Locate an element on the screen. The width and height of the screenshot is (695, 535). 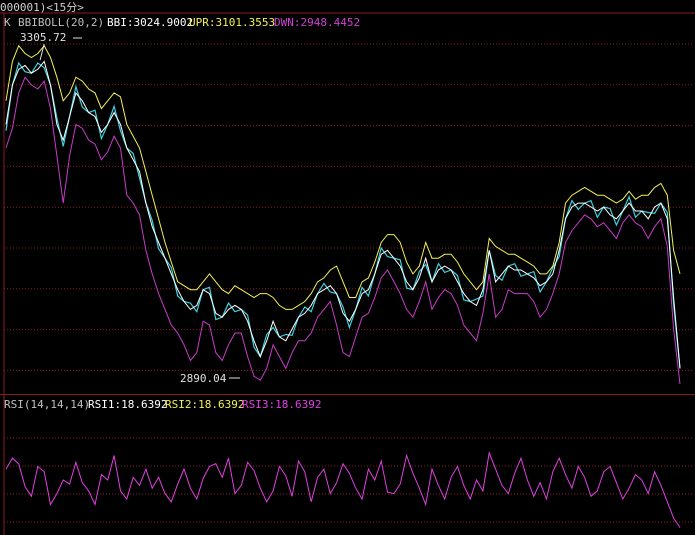
rsi3-value: RSI3:18.6392 is located at coordinates (282, 404).